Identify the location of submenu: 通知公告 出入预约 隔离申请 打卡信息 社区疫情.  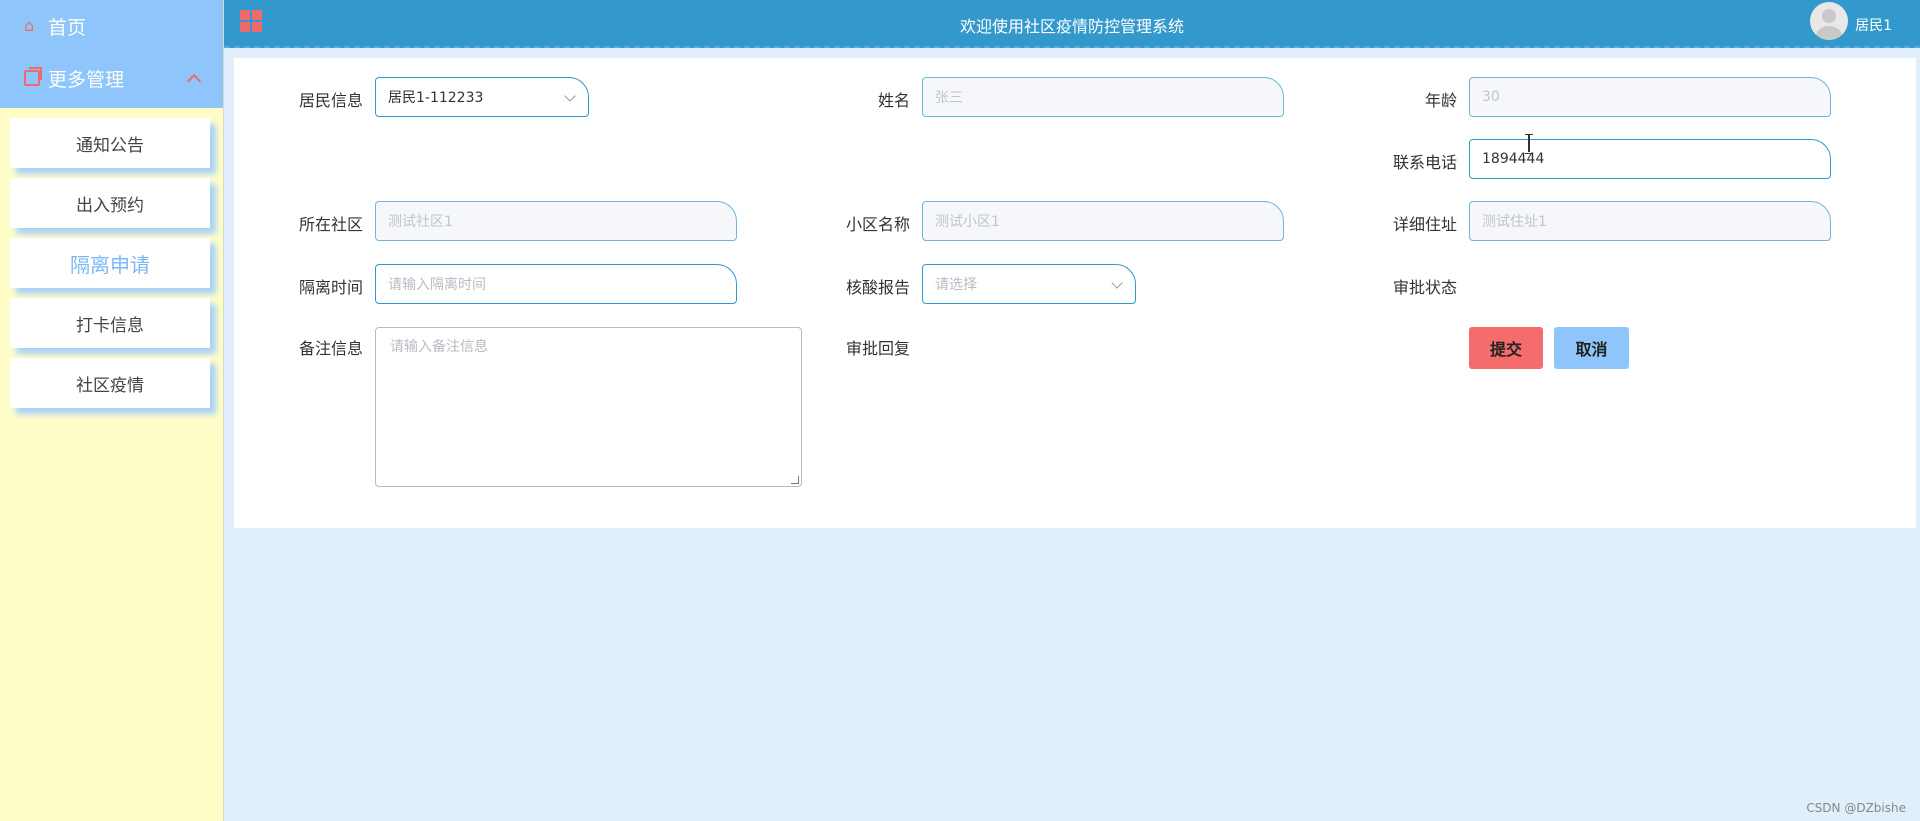
(111, 258).